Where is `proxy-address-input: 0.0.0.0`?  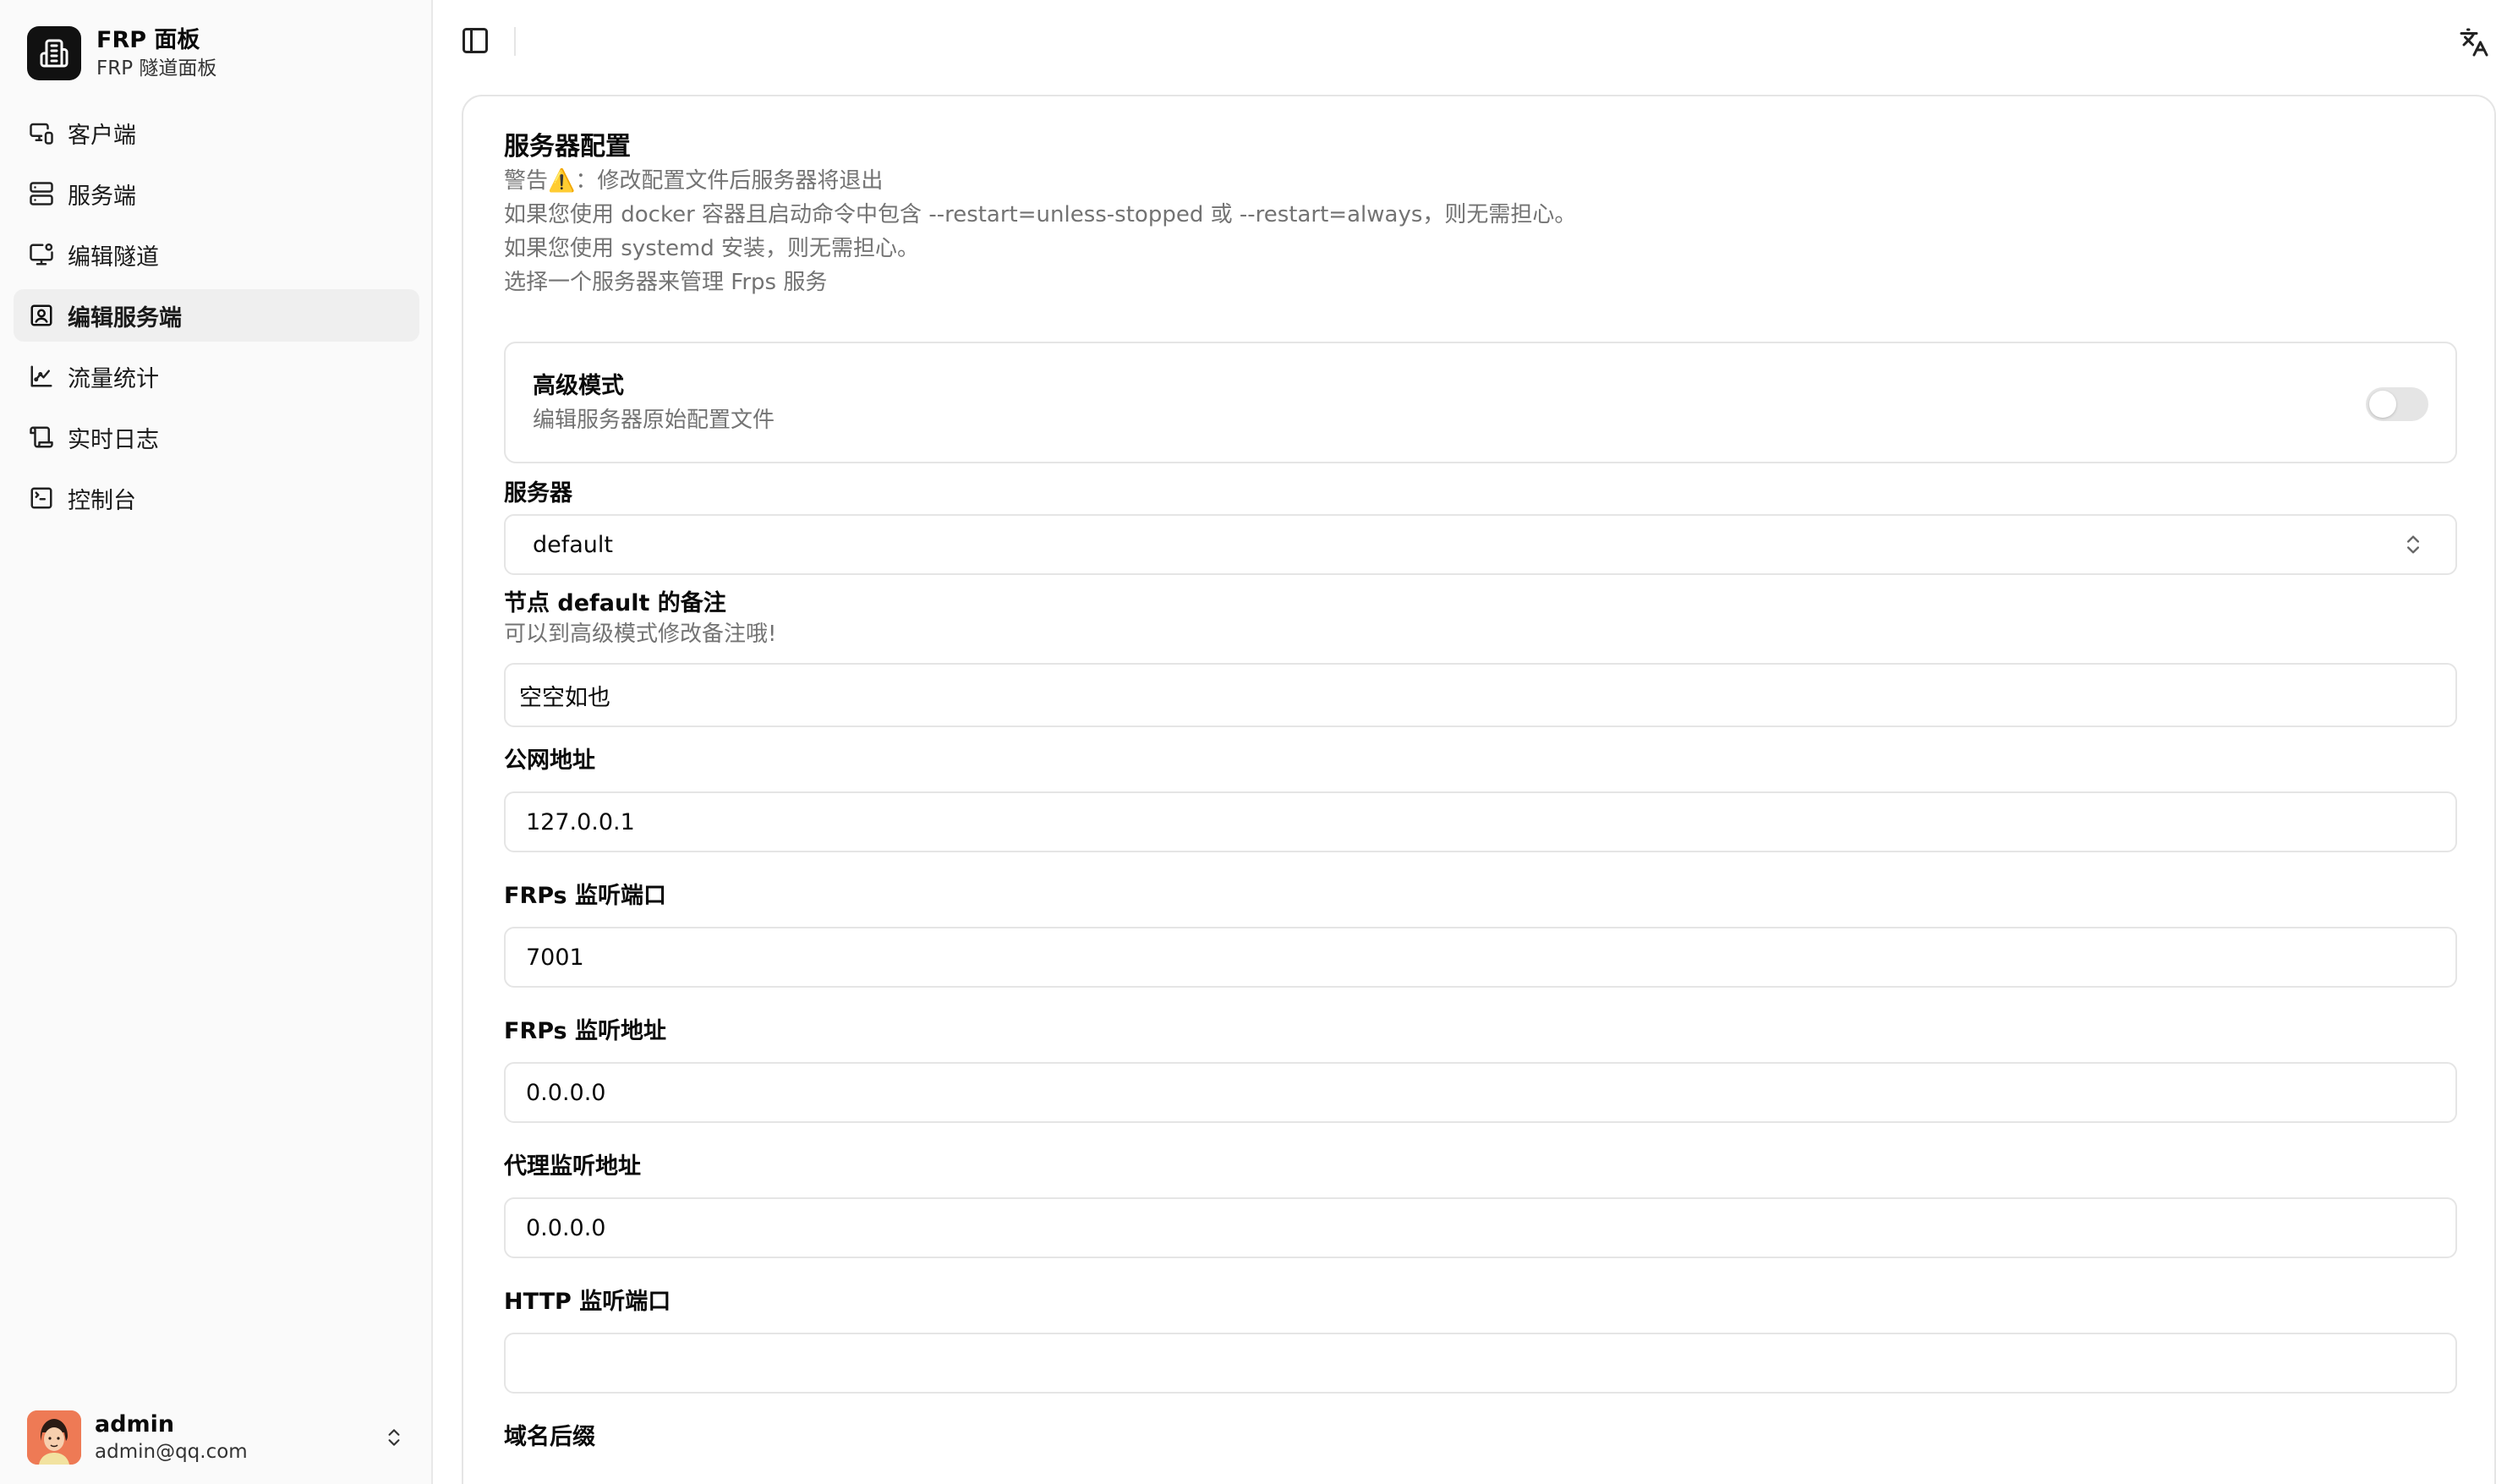 proxy-address-input: 0.0.0.0 is located at coordinates (1481, 1227).